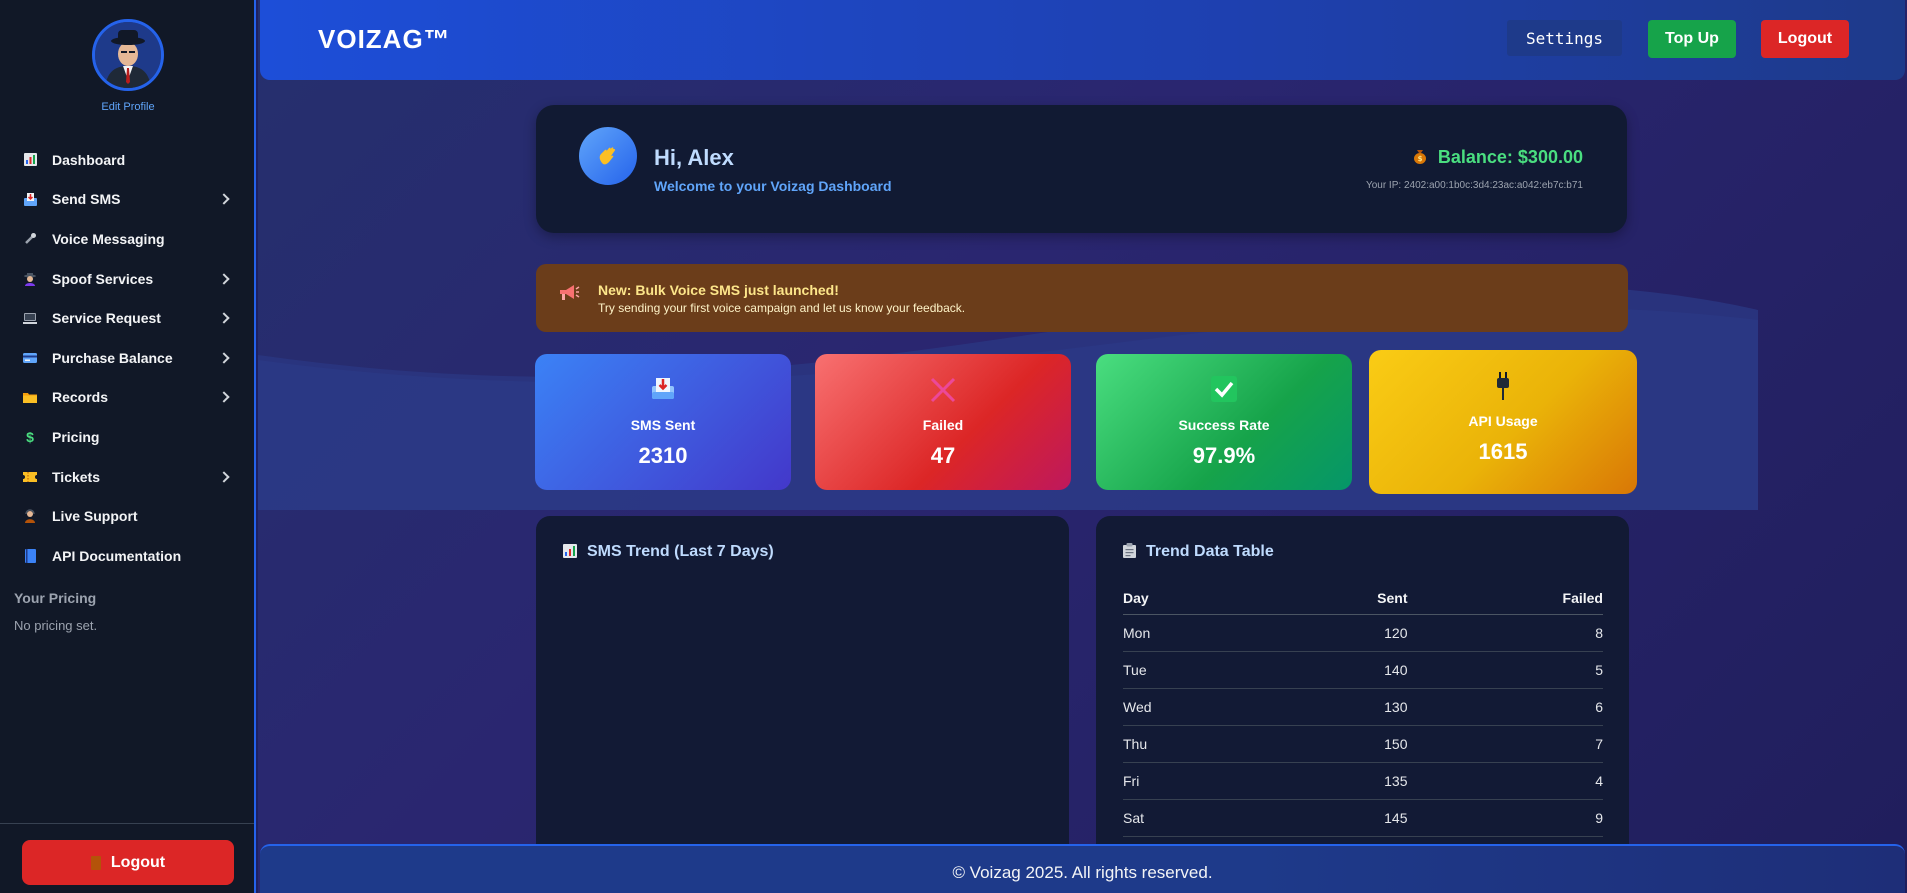 The width and height of the screenshot is (1907, 893). Describe the element at coordinates (128, 107) in the screenshot. I see `edit-profile-link: Edit Profile` at that location.